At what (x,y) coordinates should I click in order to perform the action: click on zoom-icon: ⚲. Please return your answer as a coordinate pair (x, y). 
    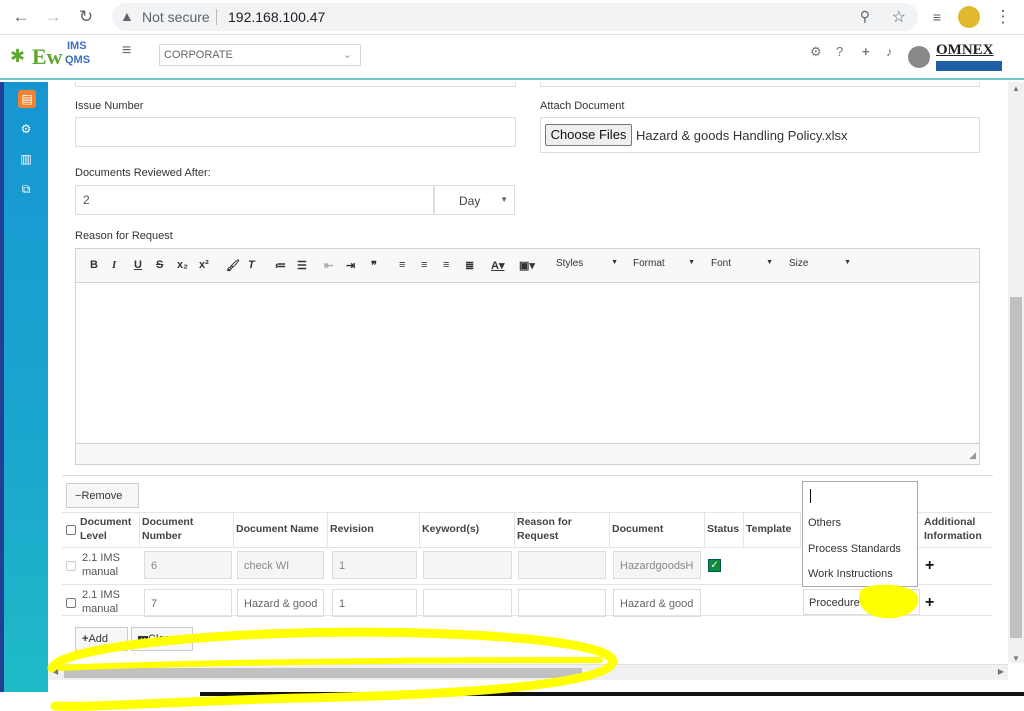
    Looking at the image, I should click on (865, 16).